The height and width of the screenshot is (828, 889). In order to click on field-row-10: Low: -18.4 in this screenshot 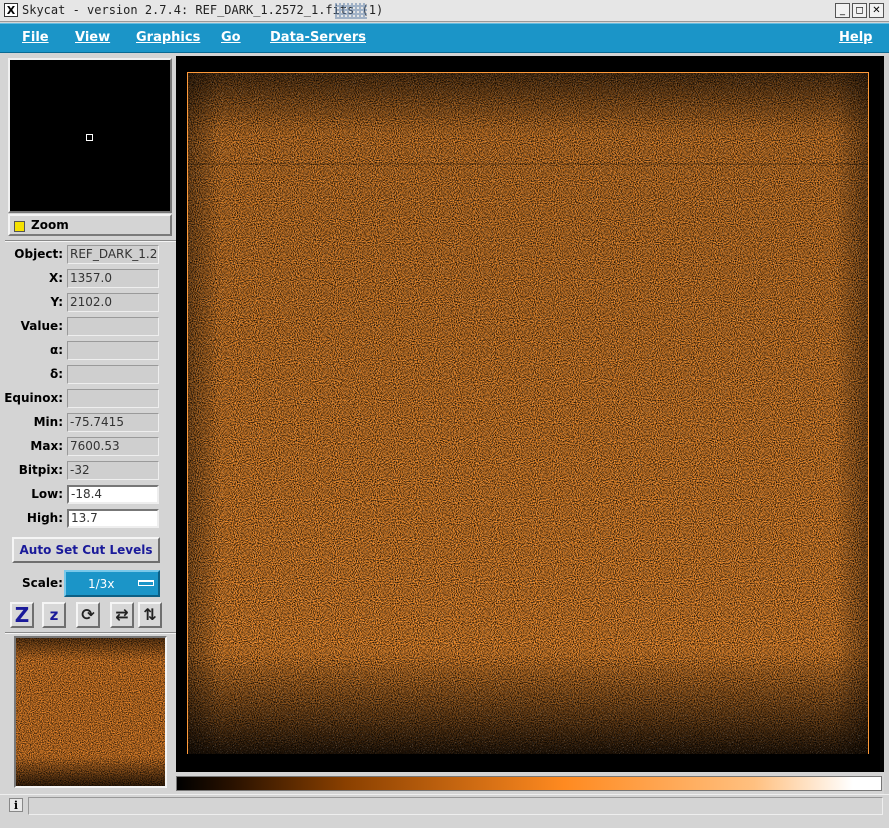, I will do `click(90, 495)`.